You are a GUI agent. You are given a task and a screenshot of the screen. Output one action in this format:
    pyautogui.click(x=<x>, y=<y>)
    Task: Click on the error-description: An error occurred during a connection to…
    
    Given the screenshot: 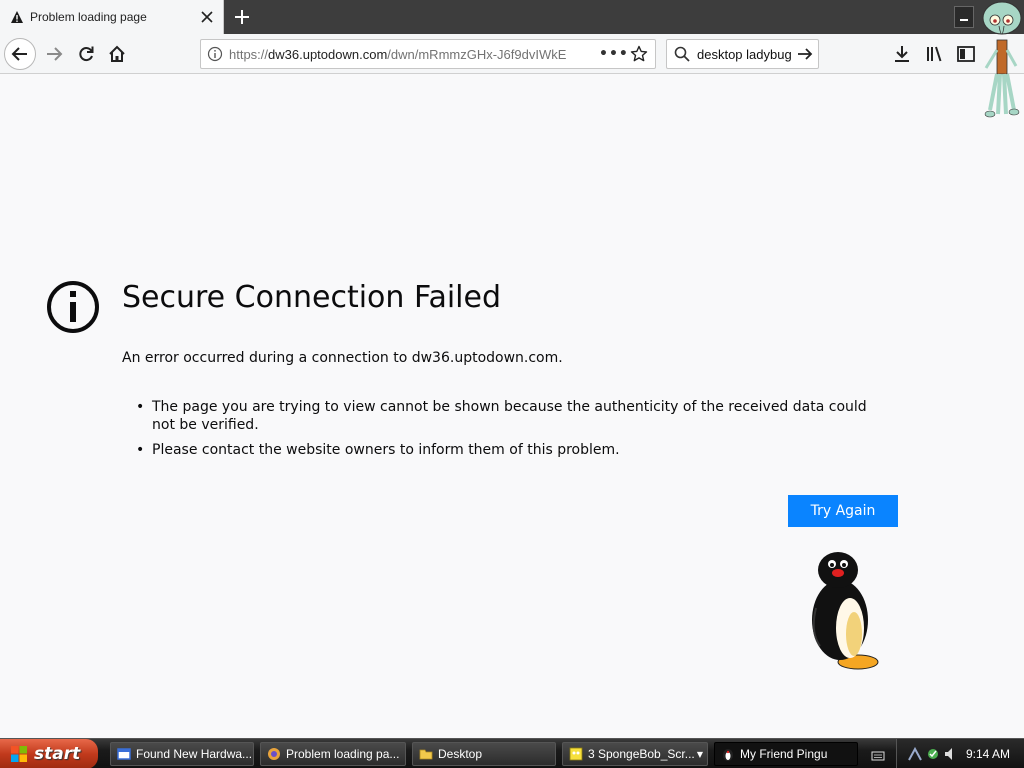 What is the action you would take?
    pyautogui.click(x=342, y=358)
    